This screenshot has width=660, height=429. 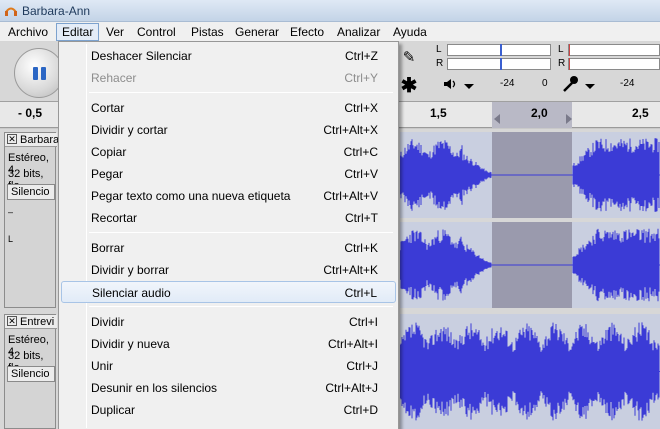 What do you see at coordinates (115, 32) in the screenshot?
I see `menu-ver: Ver` at bounding box center [115, 32].